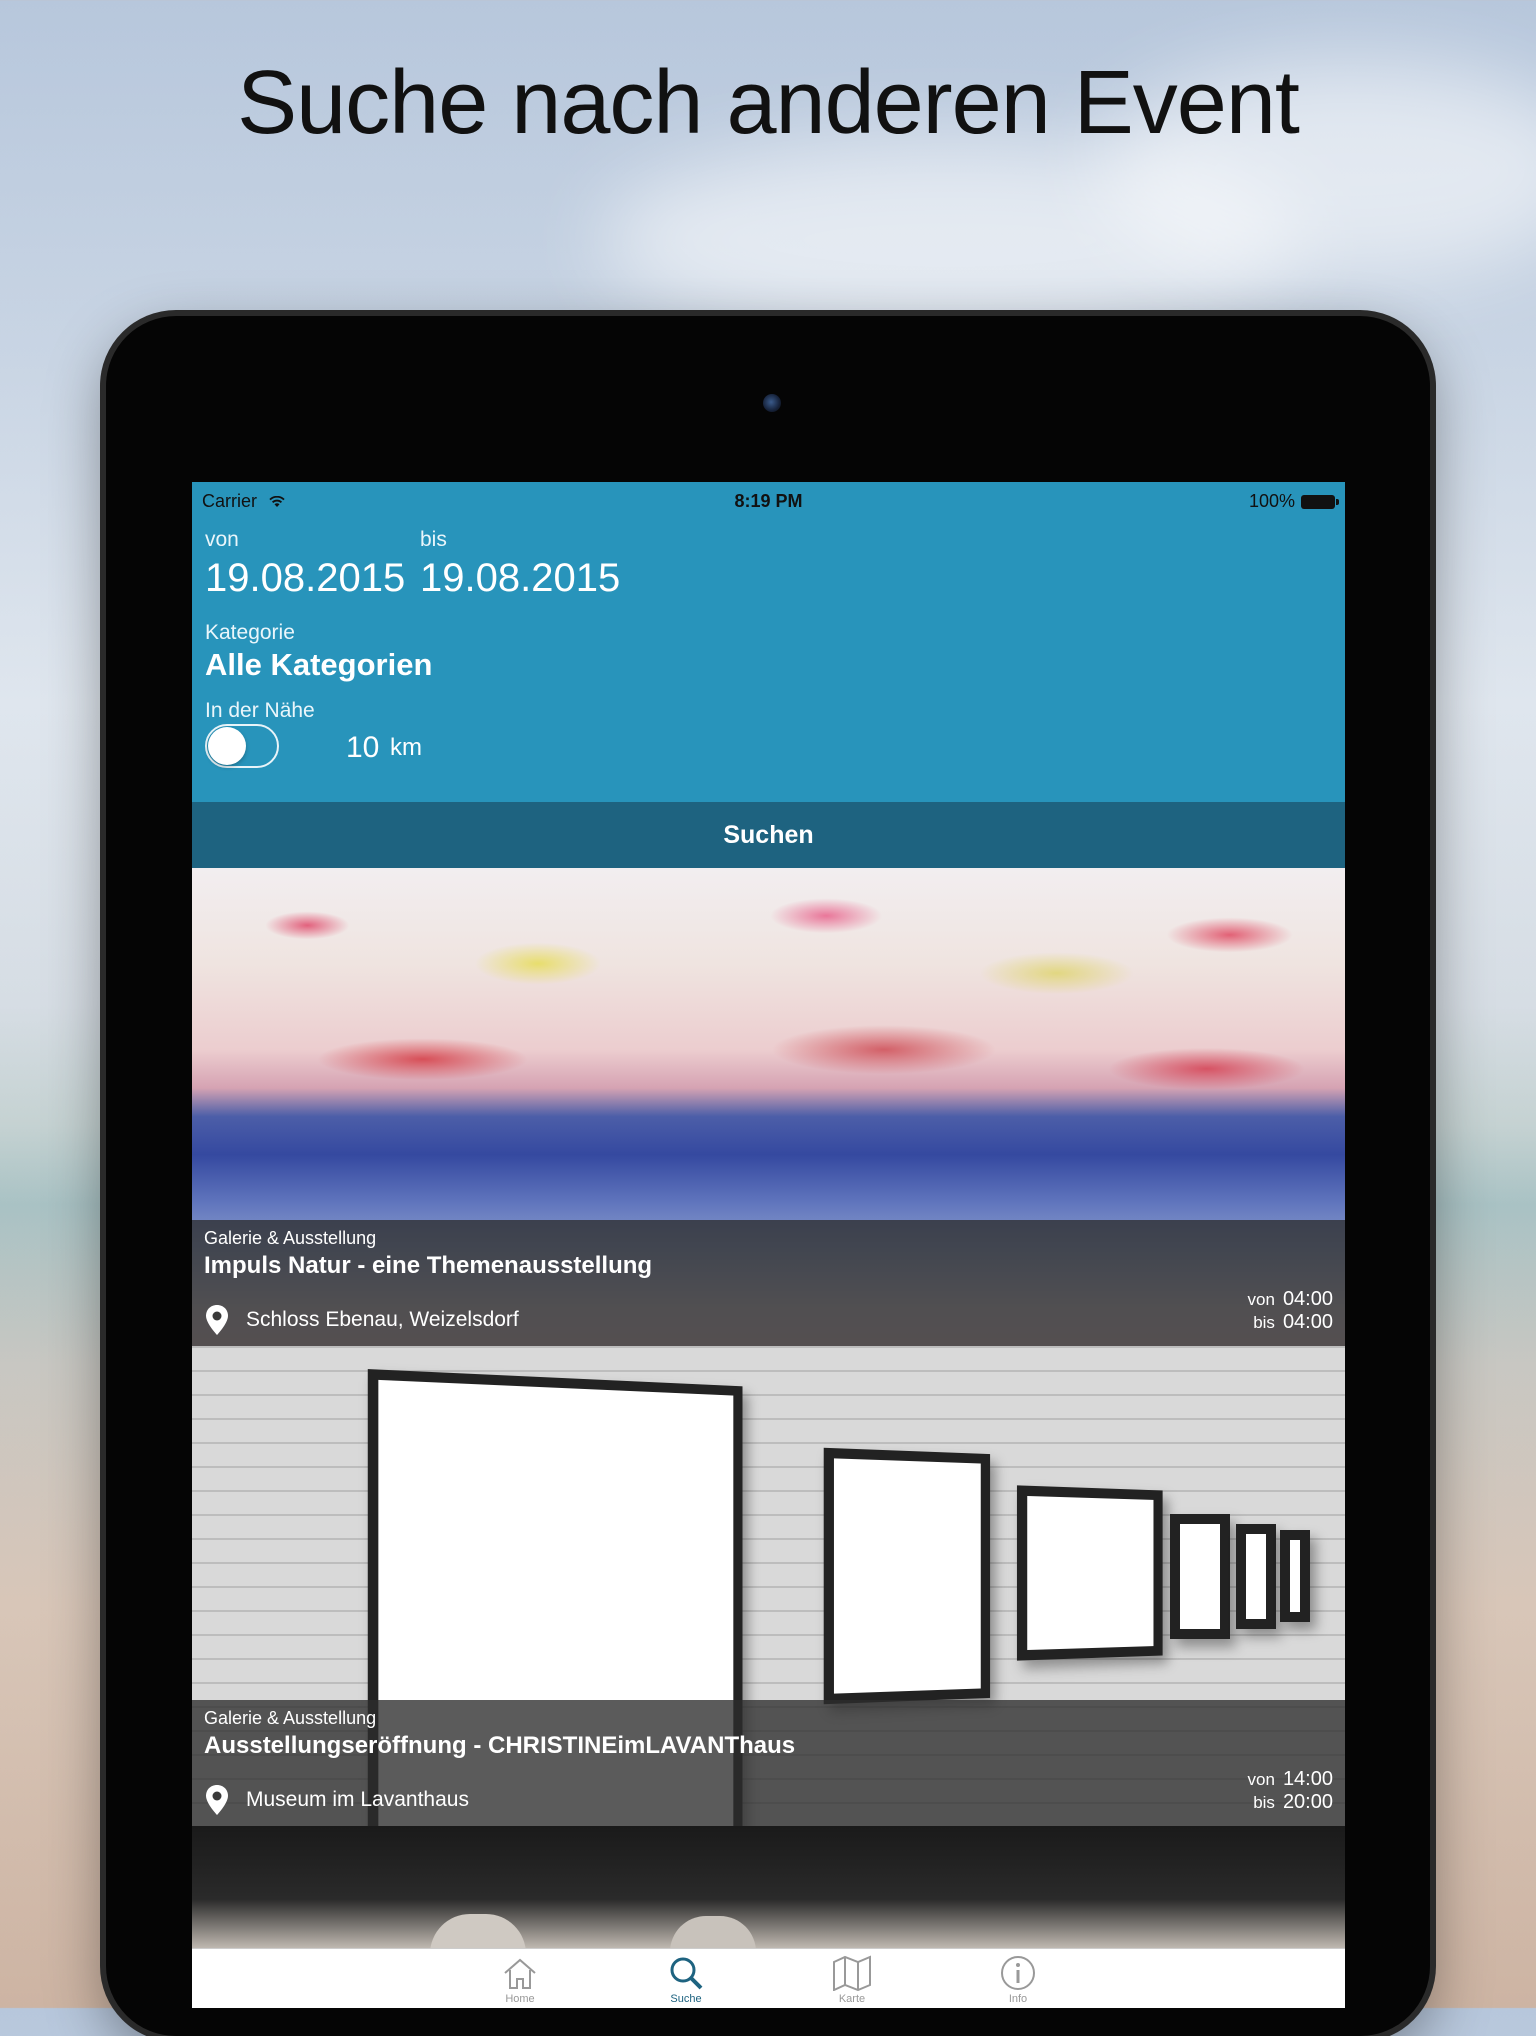  What do you see at coordinates (382, 1319) in the screenshot?
I see `event-location: Schloss Ebenau, Weizelsdorf` at bounding box center [382, 1319].